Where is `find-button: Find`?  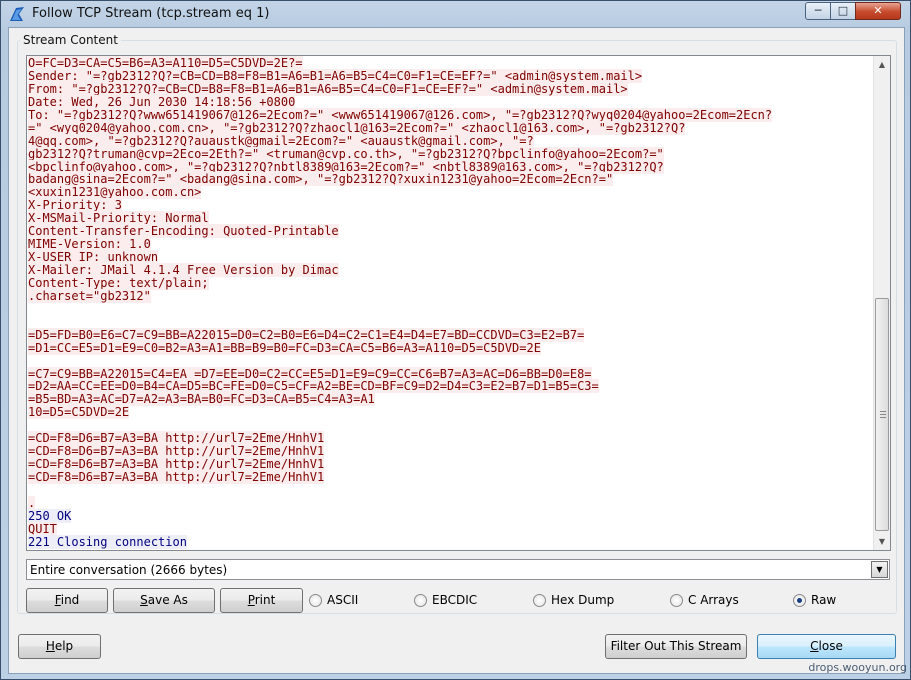
find-button: Find is located at coordinates (67, 600).